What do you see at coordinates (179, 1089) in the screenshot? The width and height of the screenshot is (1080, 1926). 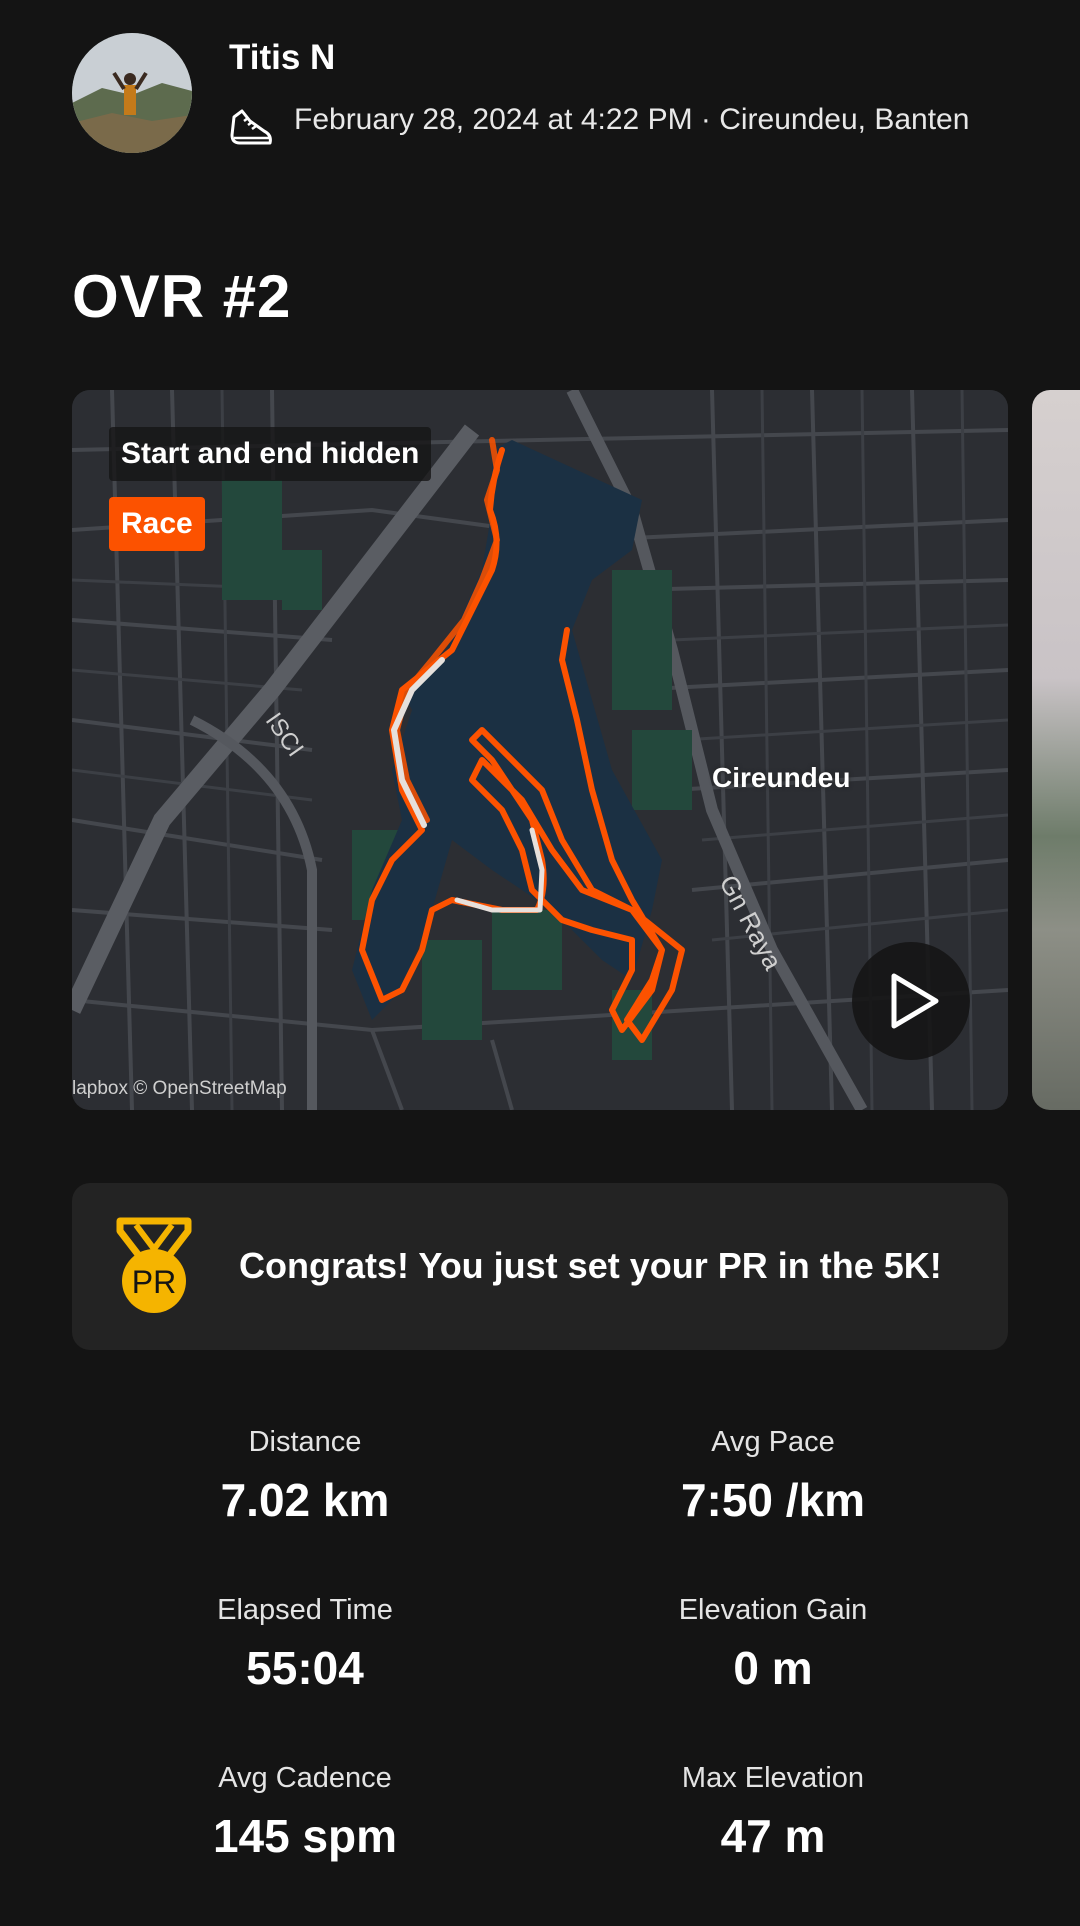 I see `map-attribution: lapbox © OpenStreetMap` at bounding box center [179, 1089].